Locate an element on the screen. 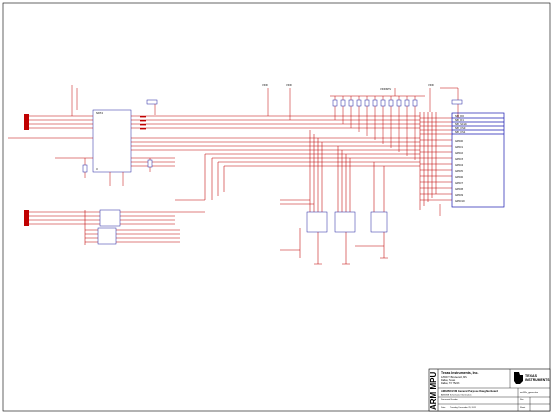 This screenshot has width=553, height=414. logo-text: INSTRUMENTS is located at coordinates (537, 380).